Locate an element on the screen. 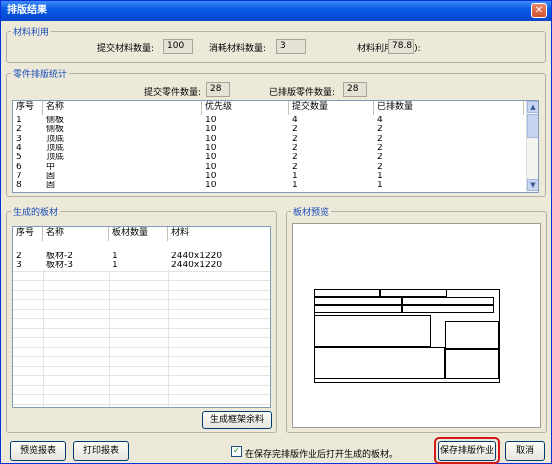  nested-parts-label: 已排版零件数量: is located at coordinates (302, 93).